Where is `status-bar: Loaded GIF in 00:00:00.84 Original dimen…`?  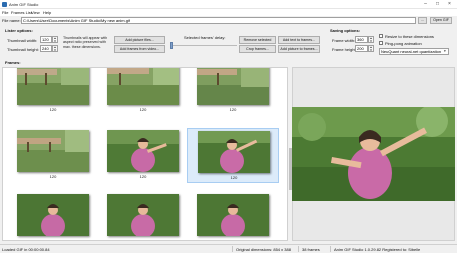
status-bar: Loaded GIF in 00:00:00.84 Original dimen… is located at coordinates (228, 248).